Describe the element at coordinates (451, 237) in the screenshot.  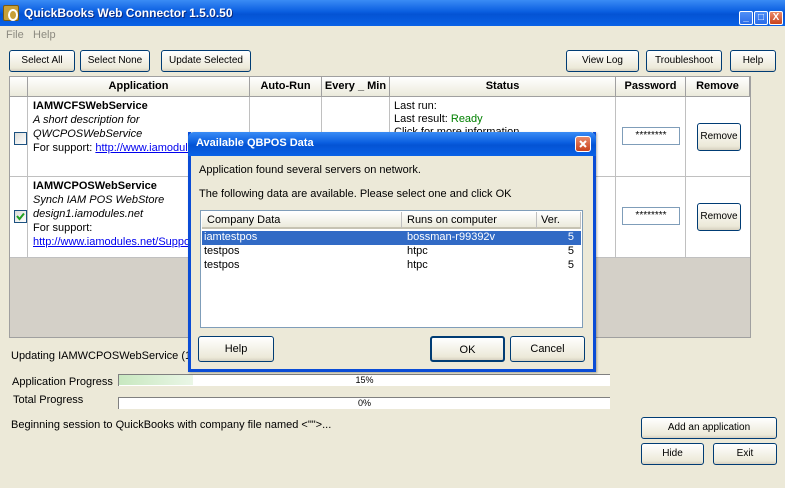
I see `list-item-computer: bossman-r99392v` at that location.